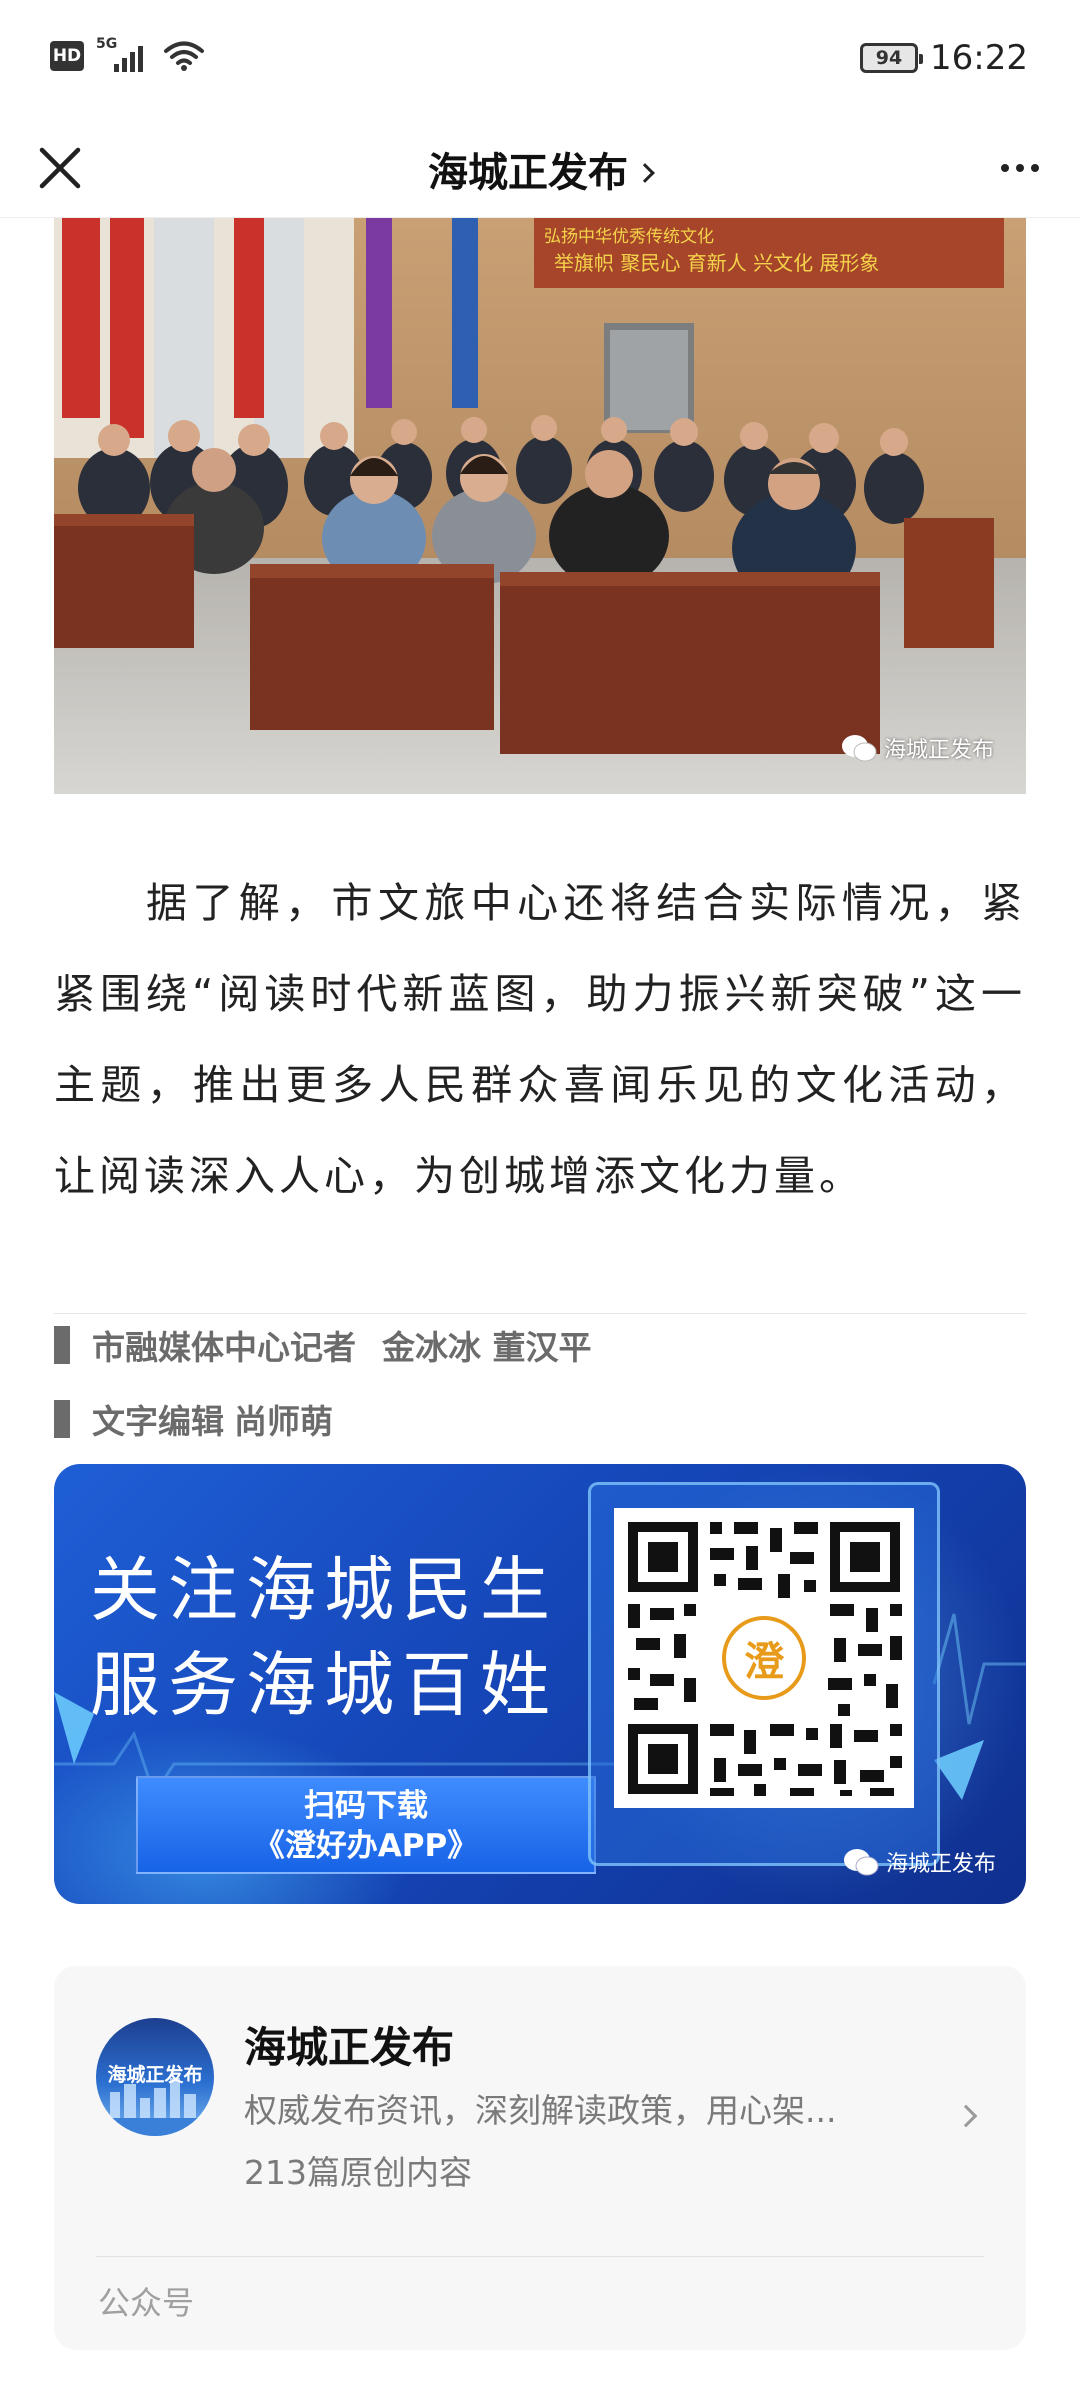 Image resolution: width=1080 pixels, height=2388 pixels. What do you see at coordinates (158, 1421) in the screenshot?
I see `editor-label: 文字编辑` at bounding box center [158, 1421].